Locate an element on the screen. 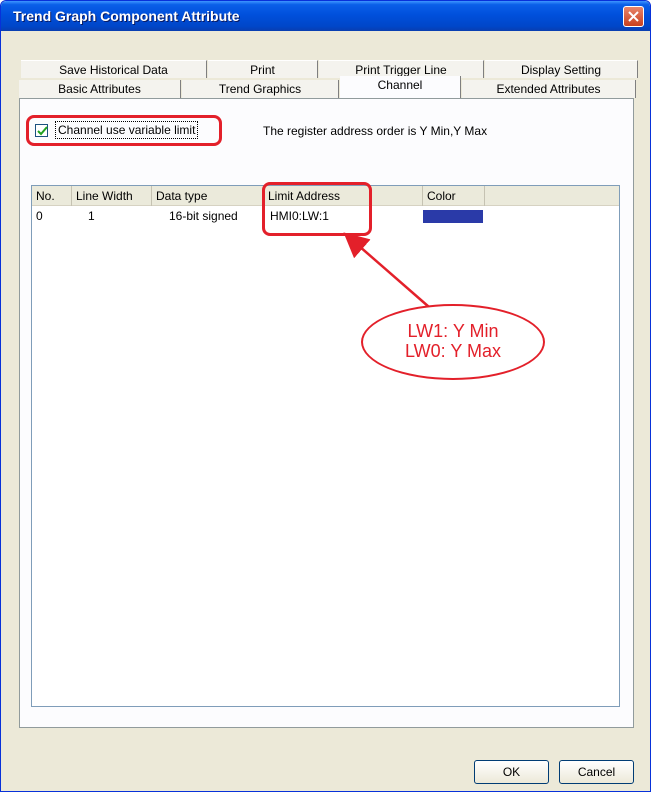  window-title: Trend Graph Component Attribute is located at coordinates (126, 16).